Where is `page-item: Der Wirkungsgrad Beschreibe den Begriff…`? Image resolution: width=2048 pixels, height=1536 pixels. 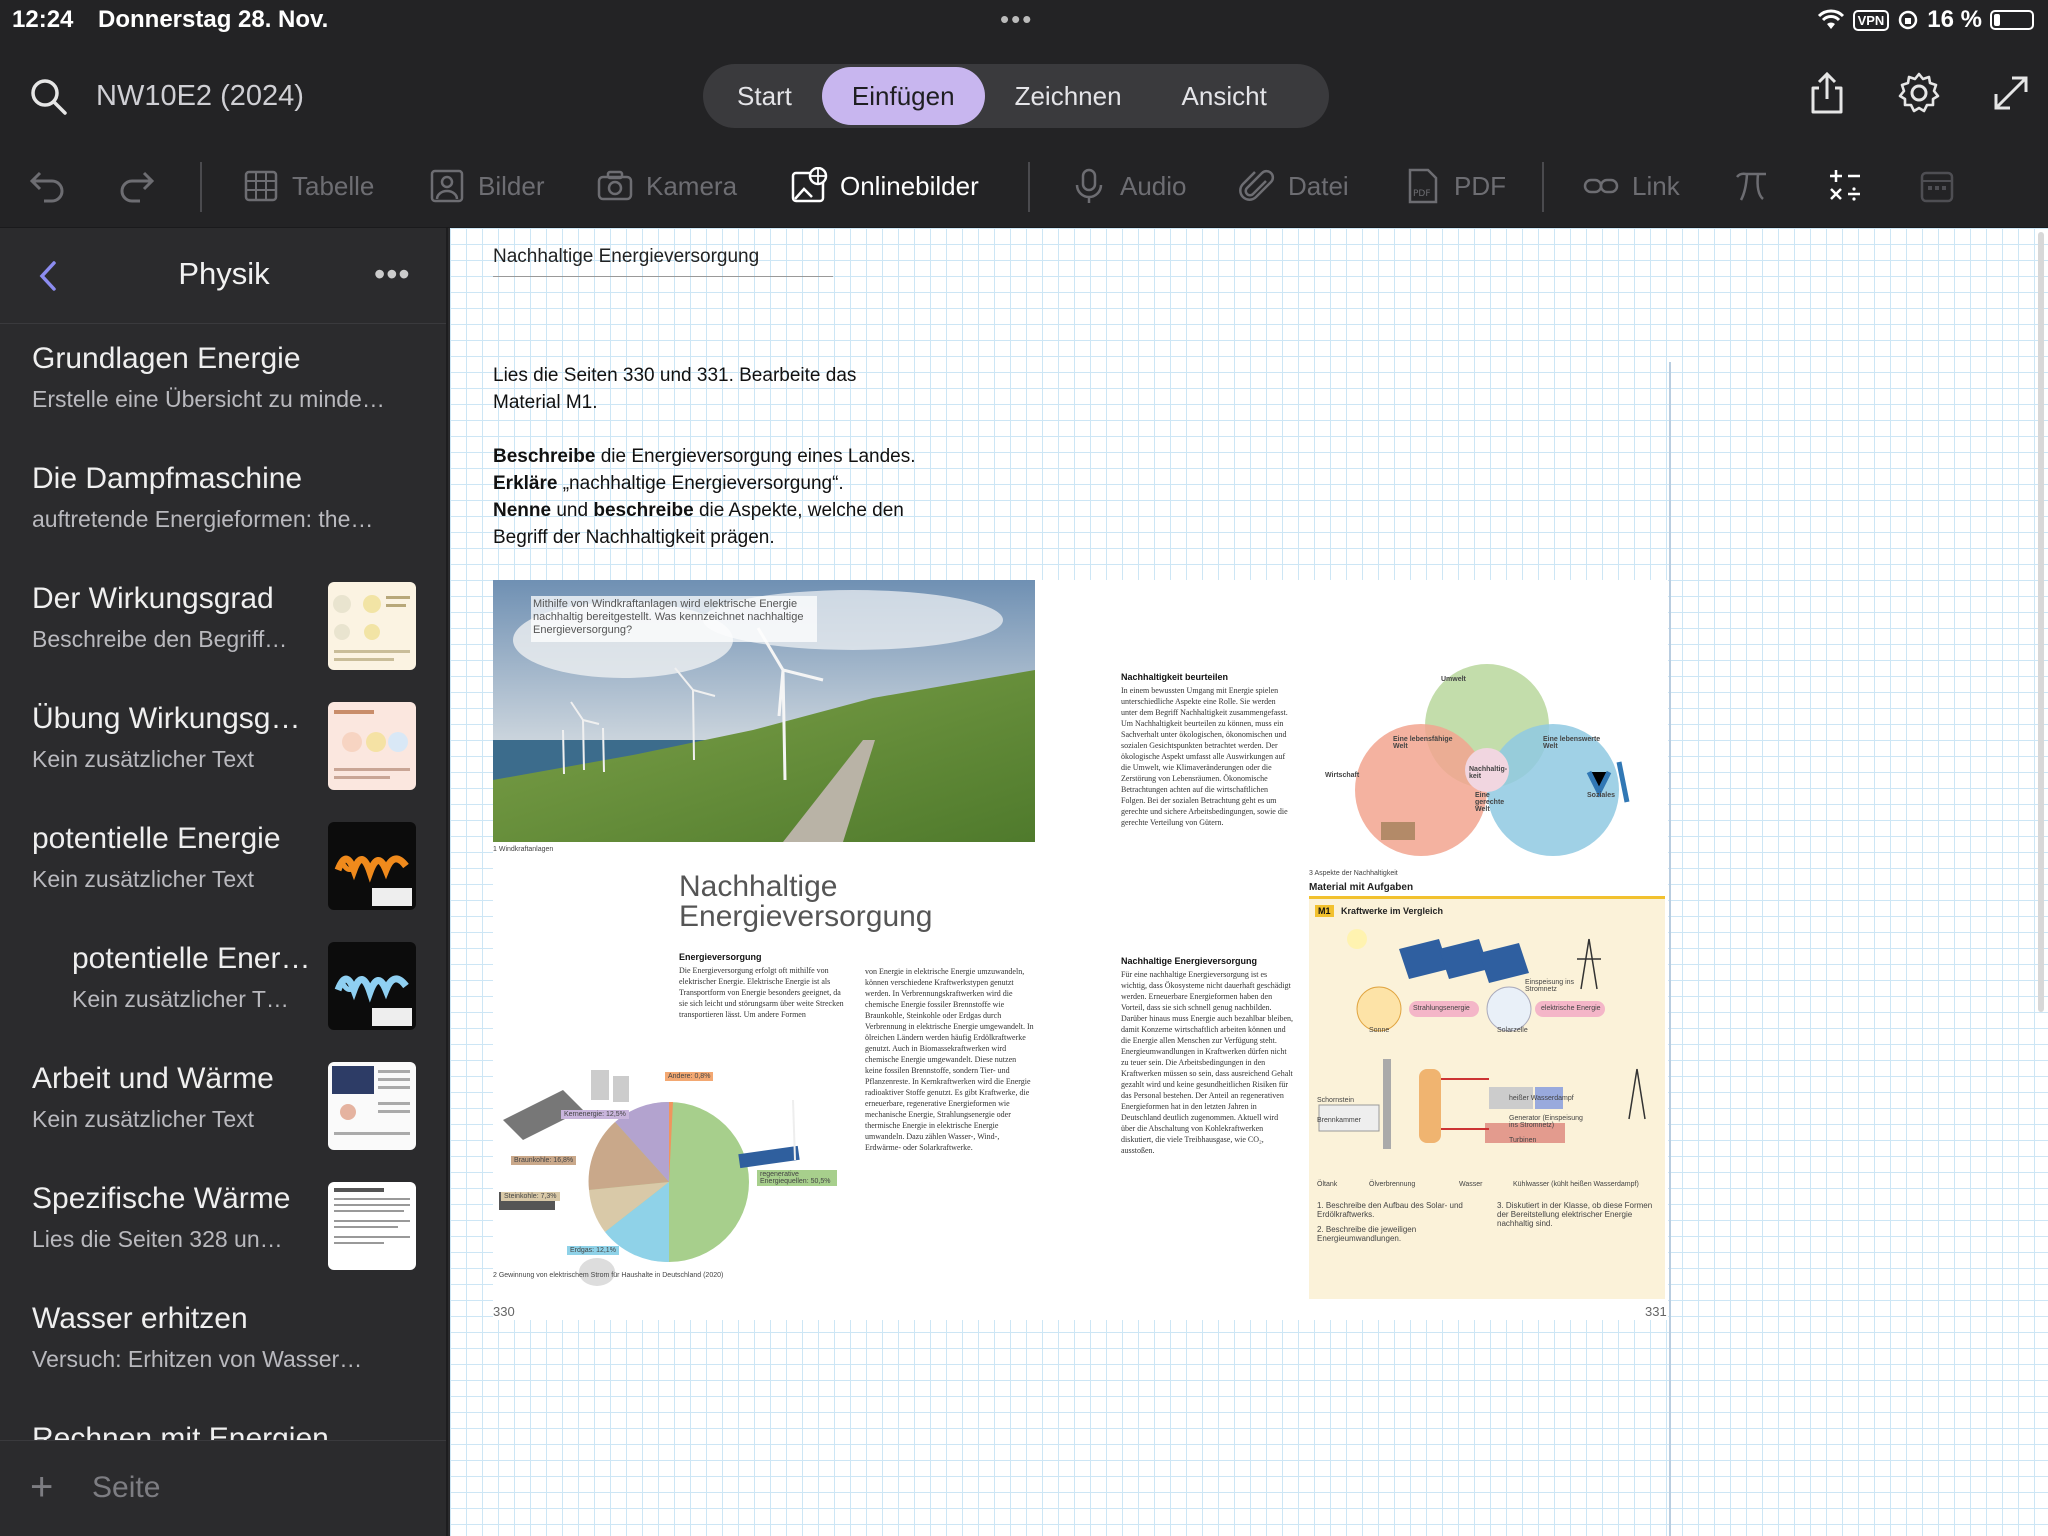
page-item: Der Wirkungsgrad Beschreibe den Begriff… is located at coordinates (223, 624).